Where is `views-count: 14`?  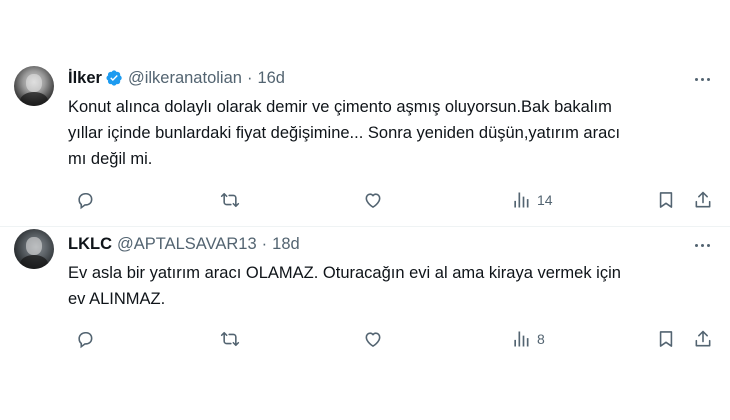 views-count: 14 is located at coordinates (545, 200).